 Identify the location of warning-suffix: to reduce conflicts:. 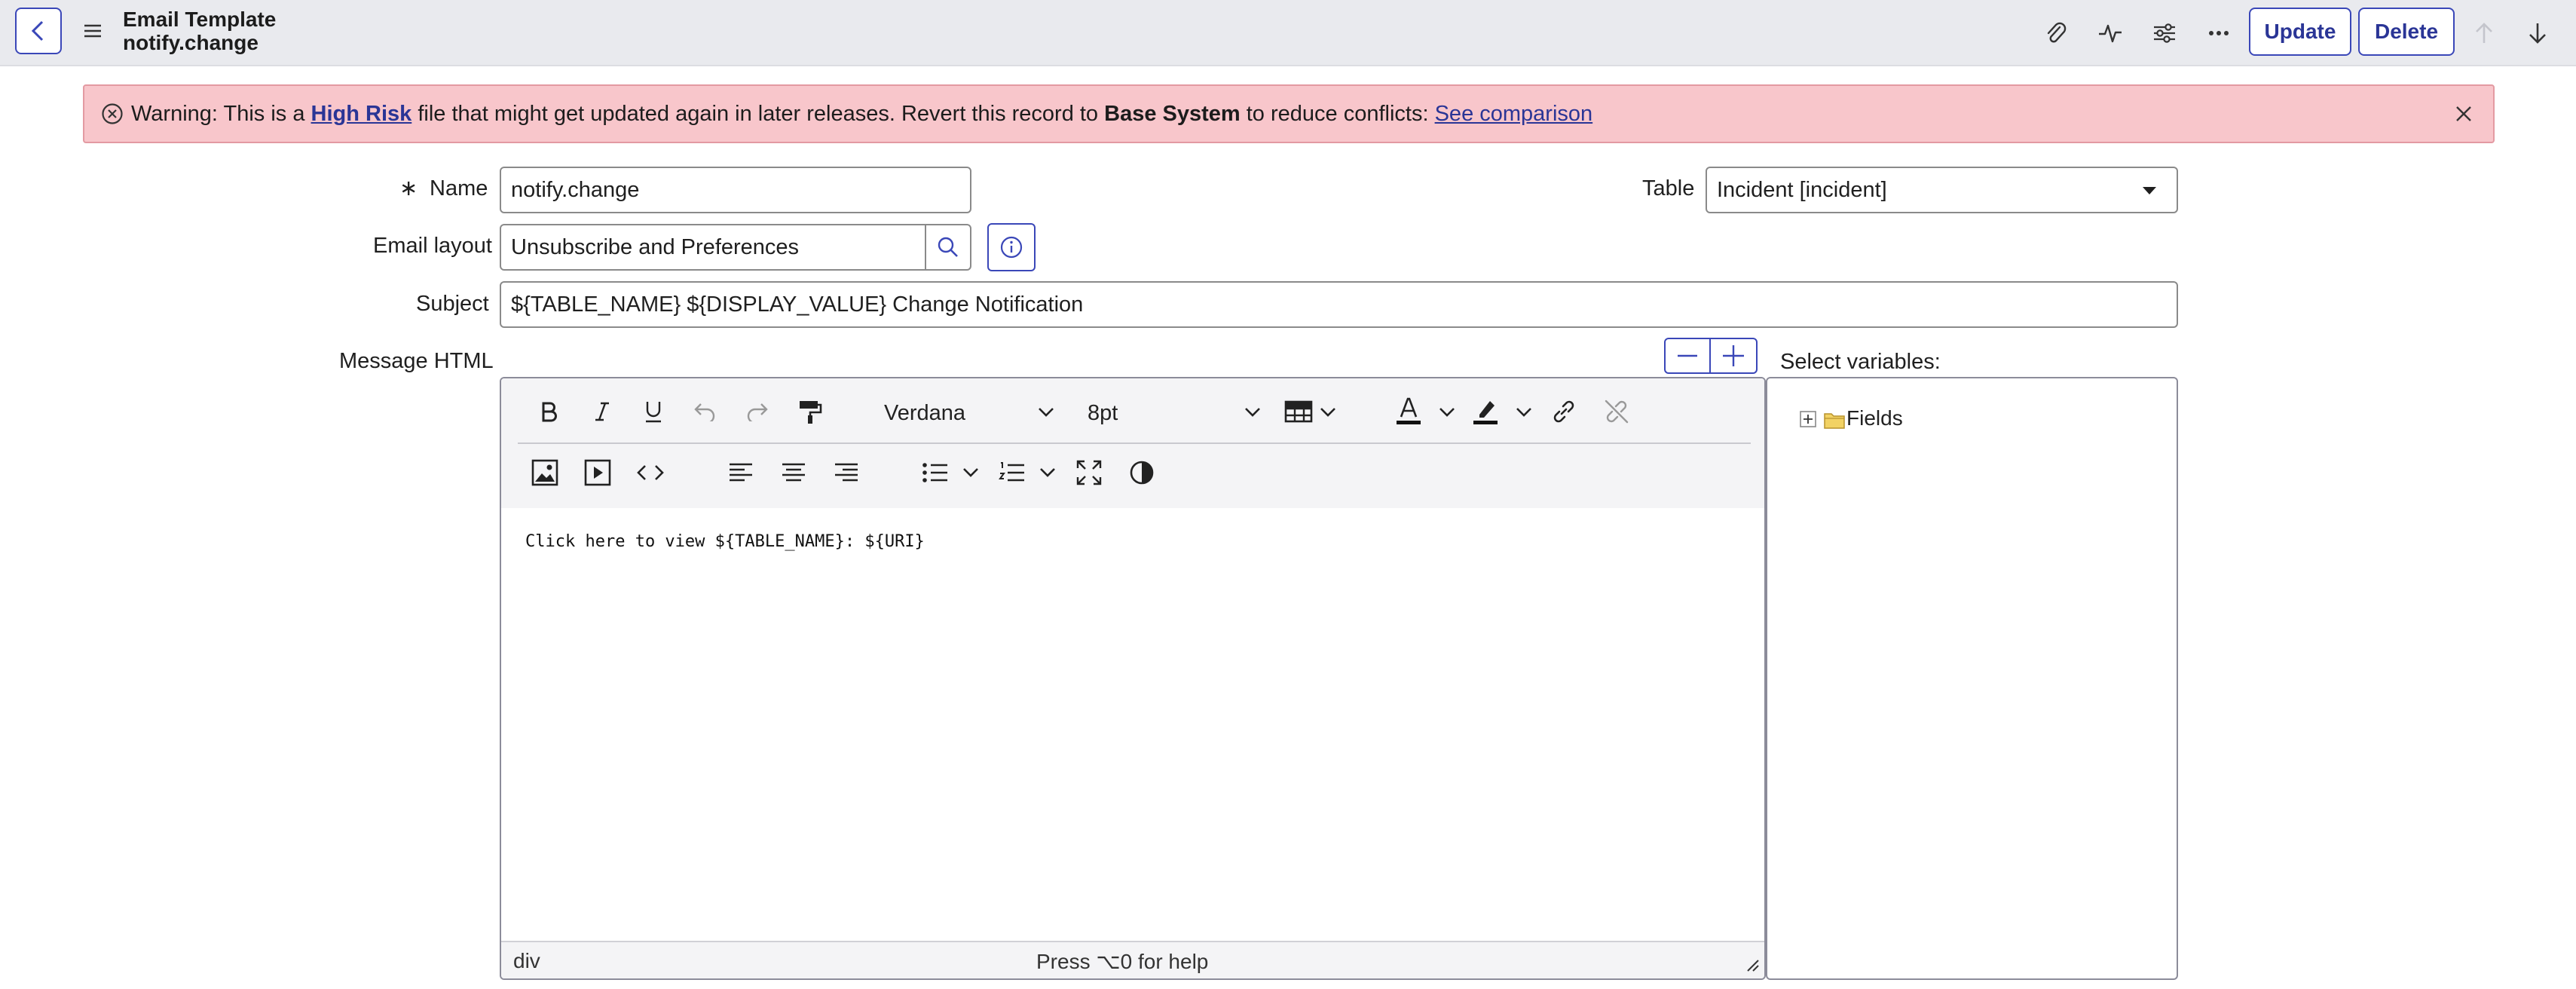
(1338, 114).